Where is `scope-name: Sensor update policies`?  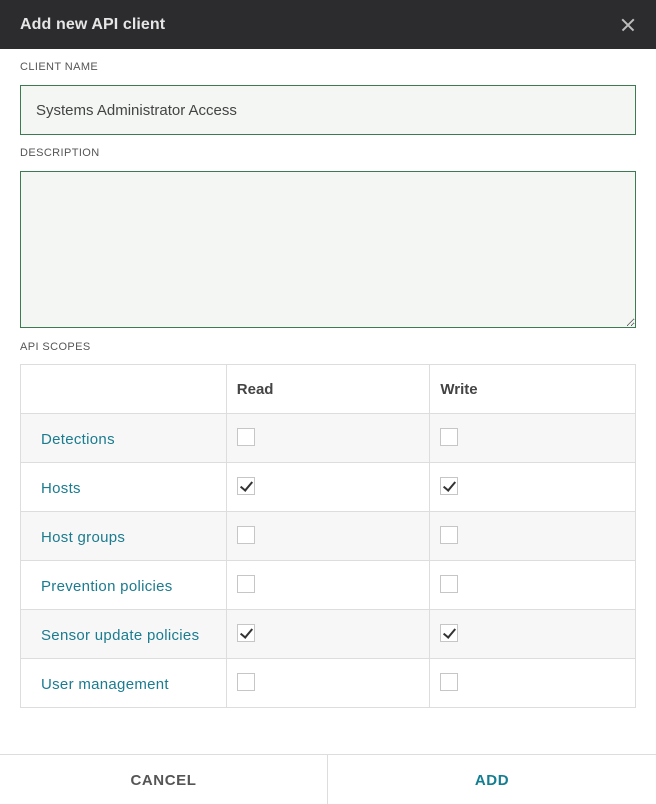
scope-name: Sensor update policies is located at coordinates (123, 634).